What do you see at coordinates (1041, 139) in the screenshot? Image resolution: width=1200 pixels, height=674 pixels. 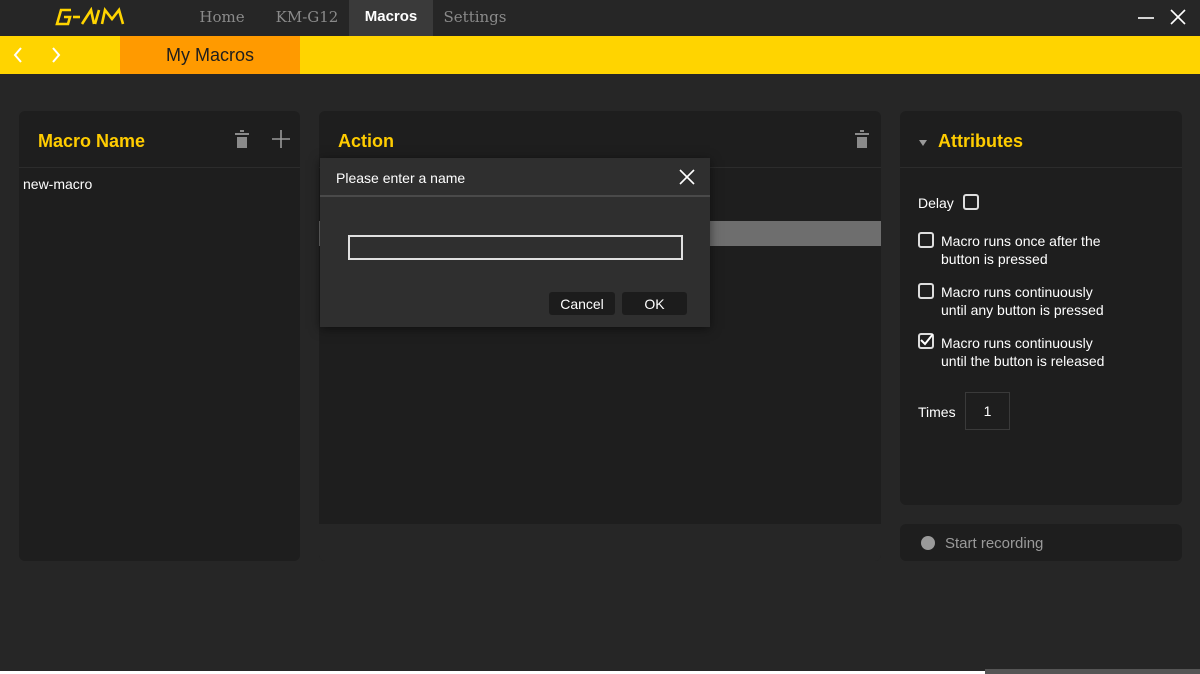 I see `attributes-panel-header: Attributes` at bounding box center [1041, 139].